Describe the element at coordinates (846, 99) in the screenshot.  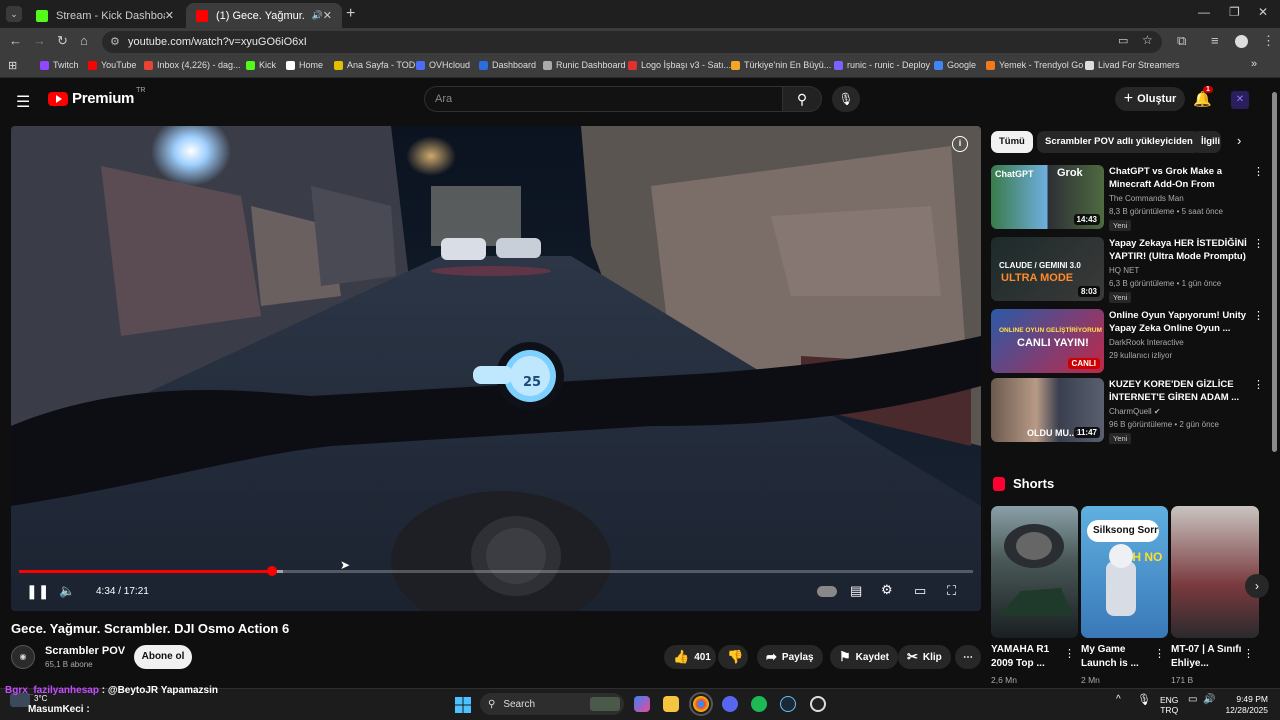
I see `voice-search-button: 🎙` at that location.